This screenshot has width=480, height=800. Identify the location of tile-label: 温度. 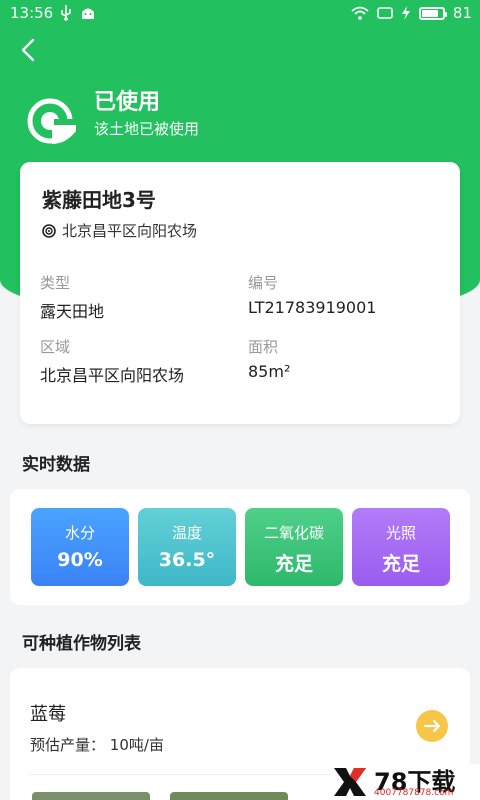
(186, 533).